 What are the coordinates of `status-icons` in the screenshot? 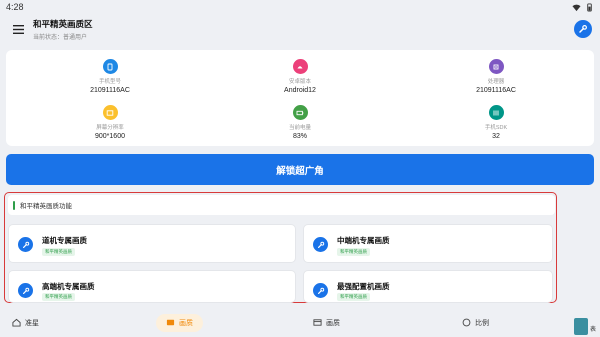 It's located at (583, 7).